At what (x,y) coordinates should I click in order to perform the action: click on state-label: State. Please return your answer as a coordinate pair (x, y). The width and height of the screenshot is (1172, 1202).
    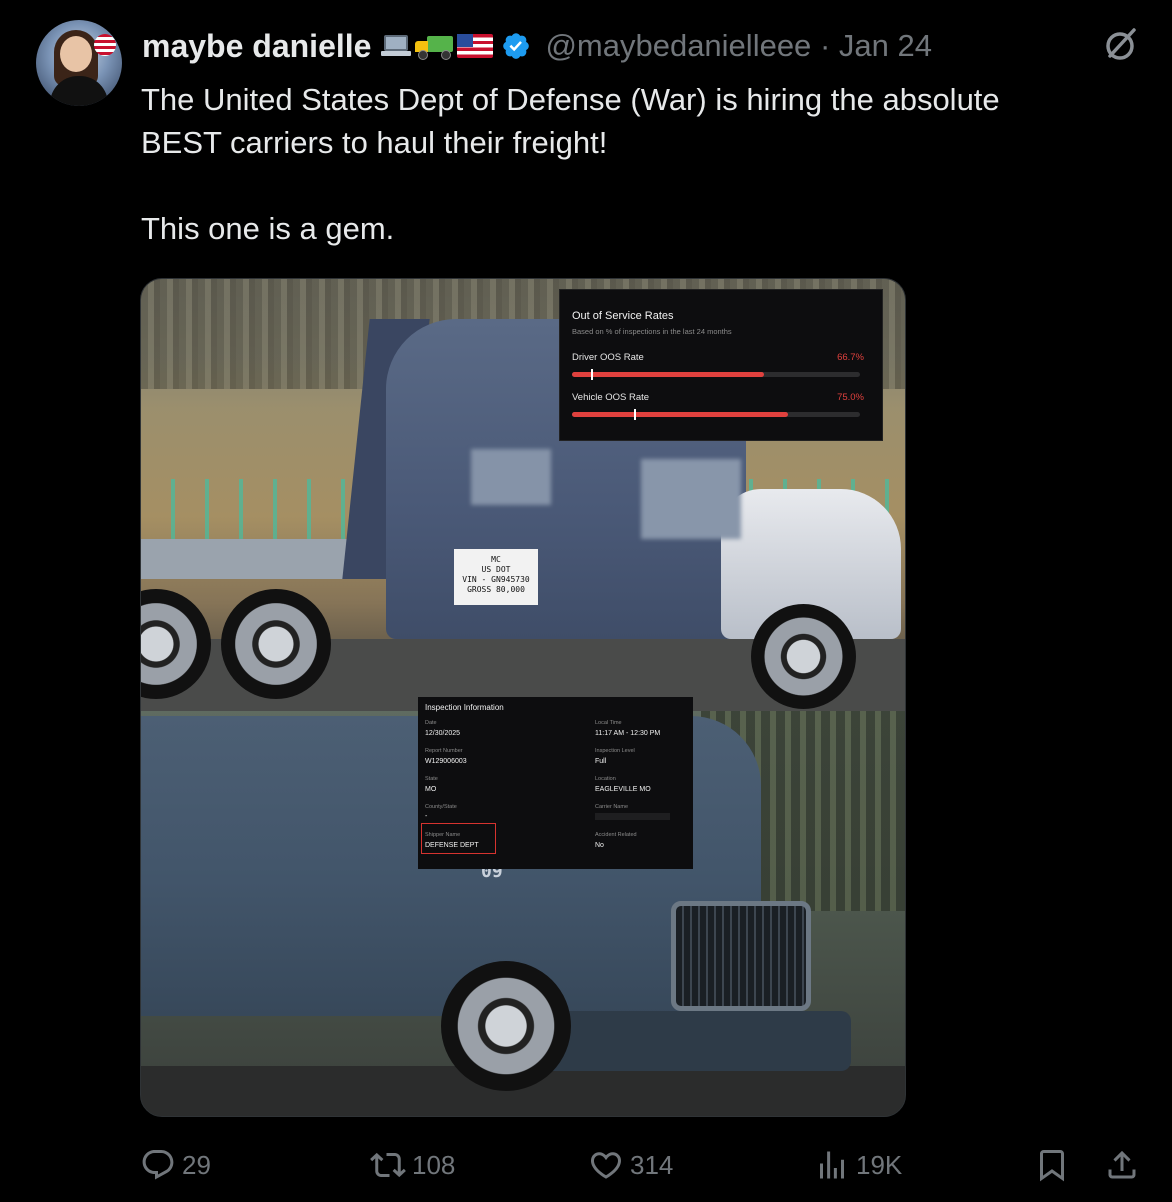
    Looking at the image, I should click on (431, 779).